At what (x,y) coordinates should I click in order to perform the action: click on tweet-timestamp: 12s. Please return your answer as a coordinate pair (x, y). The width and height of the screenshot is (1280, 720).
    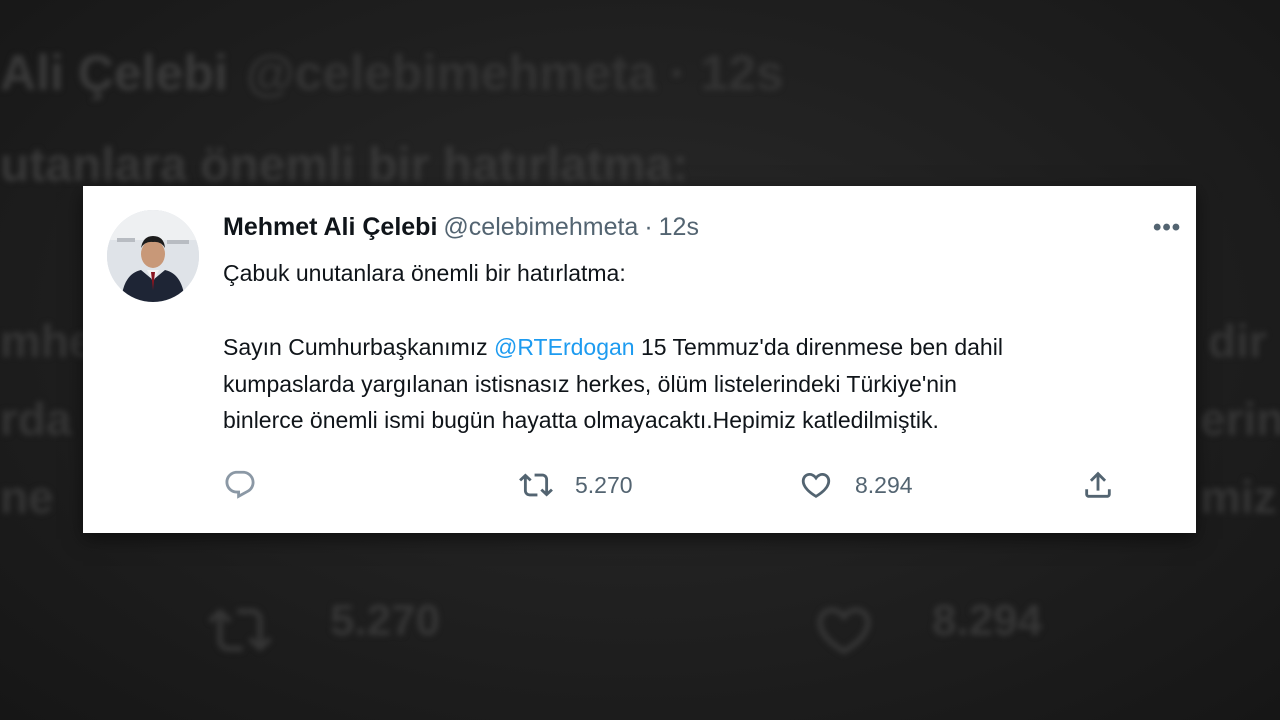
    Looking at the image, I should click on (679, 227).